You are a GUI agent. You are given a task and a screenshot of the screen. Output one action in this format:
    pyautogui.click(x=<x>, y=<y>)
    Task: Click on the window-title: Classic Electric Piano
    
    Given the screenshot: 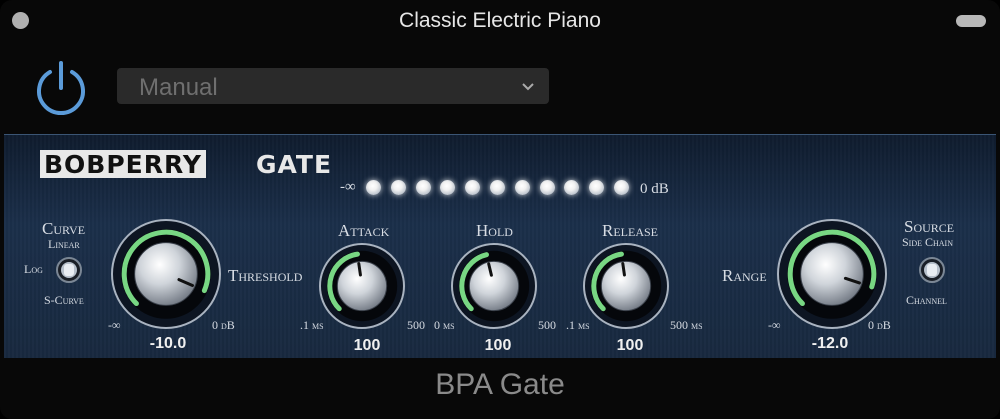 What is the action you would take?
    pyautogui.click(x=500, y=20)
    